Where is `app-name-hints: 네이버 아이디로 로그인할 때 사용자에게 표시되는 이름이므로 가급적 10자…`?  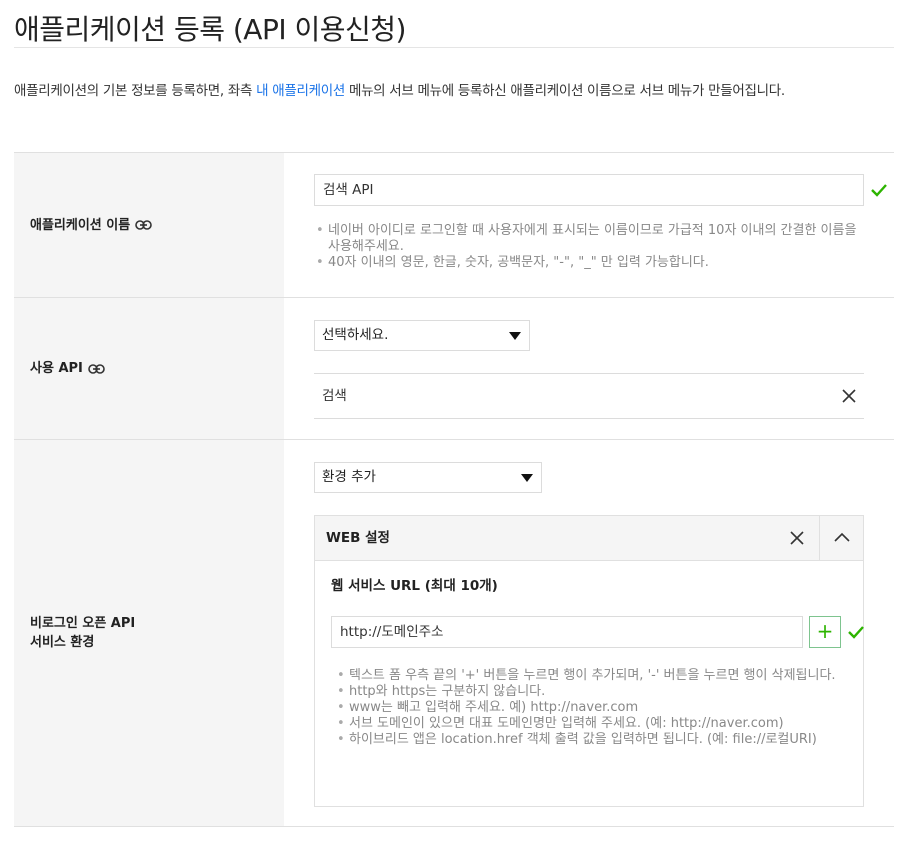
app-name-hints: 네이버 아이디로 로그인할 때 사용자에게 표시되는 이름이므로 가급적 10자… is located at coordinates (586, 247).